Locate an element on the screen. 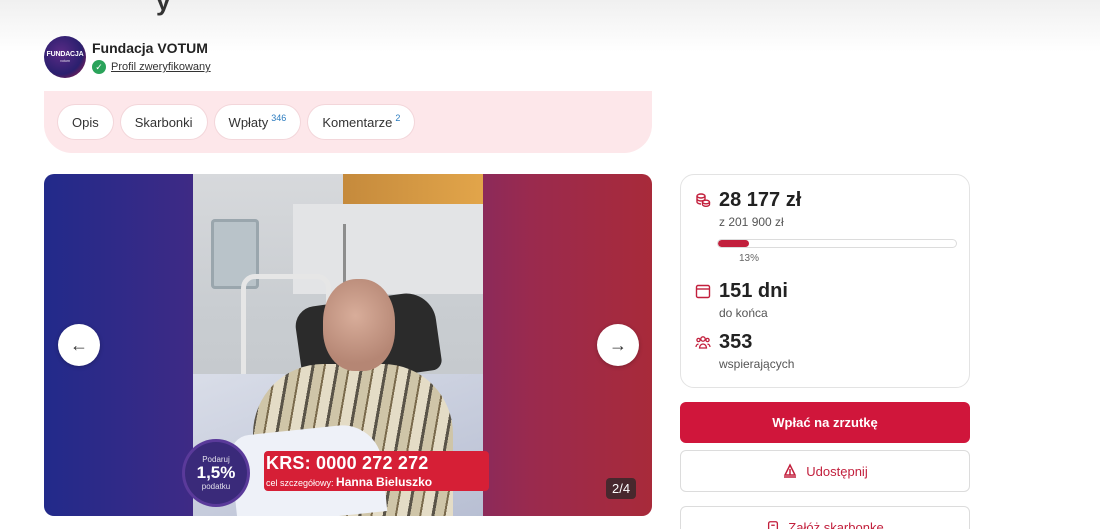 The height and width of the screenshot is (529, 1100). supporters-count: 353 is located at coordinates (736, 342).